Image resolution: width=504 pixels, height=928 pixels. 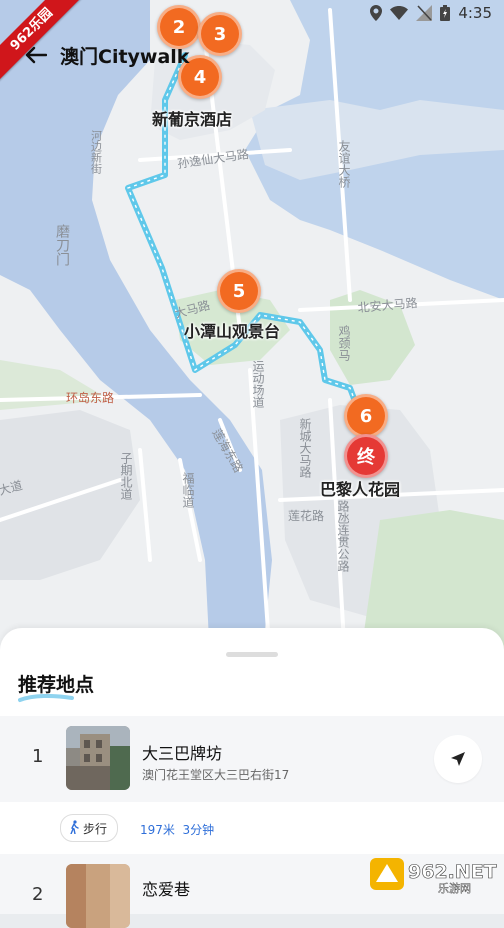 I want to click on place-label-parisian-garden: 巴黎人花园, so click(x=360, y=489).